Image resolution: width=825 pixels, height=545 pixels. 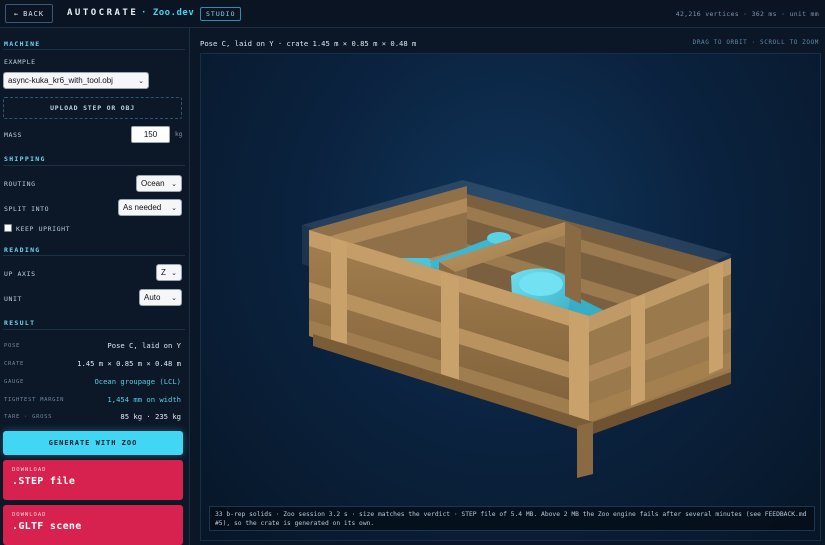 What do you see at coordinates (44, 481) in the screenshot?
I see `download-step-label: .STEP file` at bounding box center [44, 481].